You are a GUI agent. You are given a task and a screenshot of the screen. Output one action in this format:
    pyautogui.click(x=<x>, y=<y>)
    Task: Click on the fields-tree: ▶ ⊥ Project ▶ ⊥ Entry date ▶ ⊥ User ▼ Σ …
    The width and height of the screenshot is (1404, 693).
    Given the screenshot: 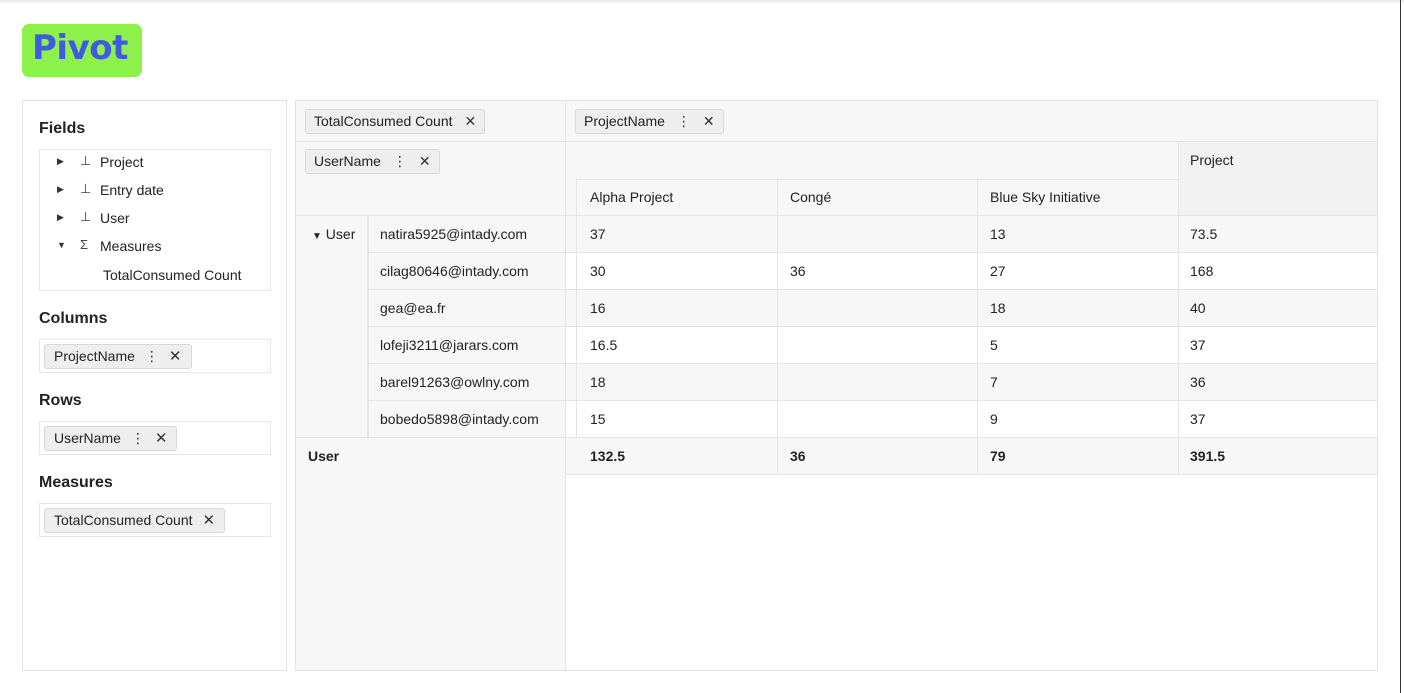 What is the action you would take?
    pyautogui.click(x=155, y=220)
    